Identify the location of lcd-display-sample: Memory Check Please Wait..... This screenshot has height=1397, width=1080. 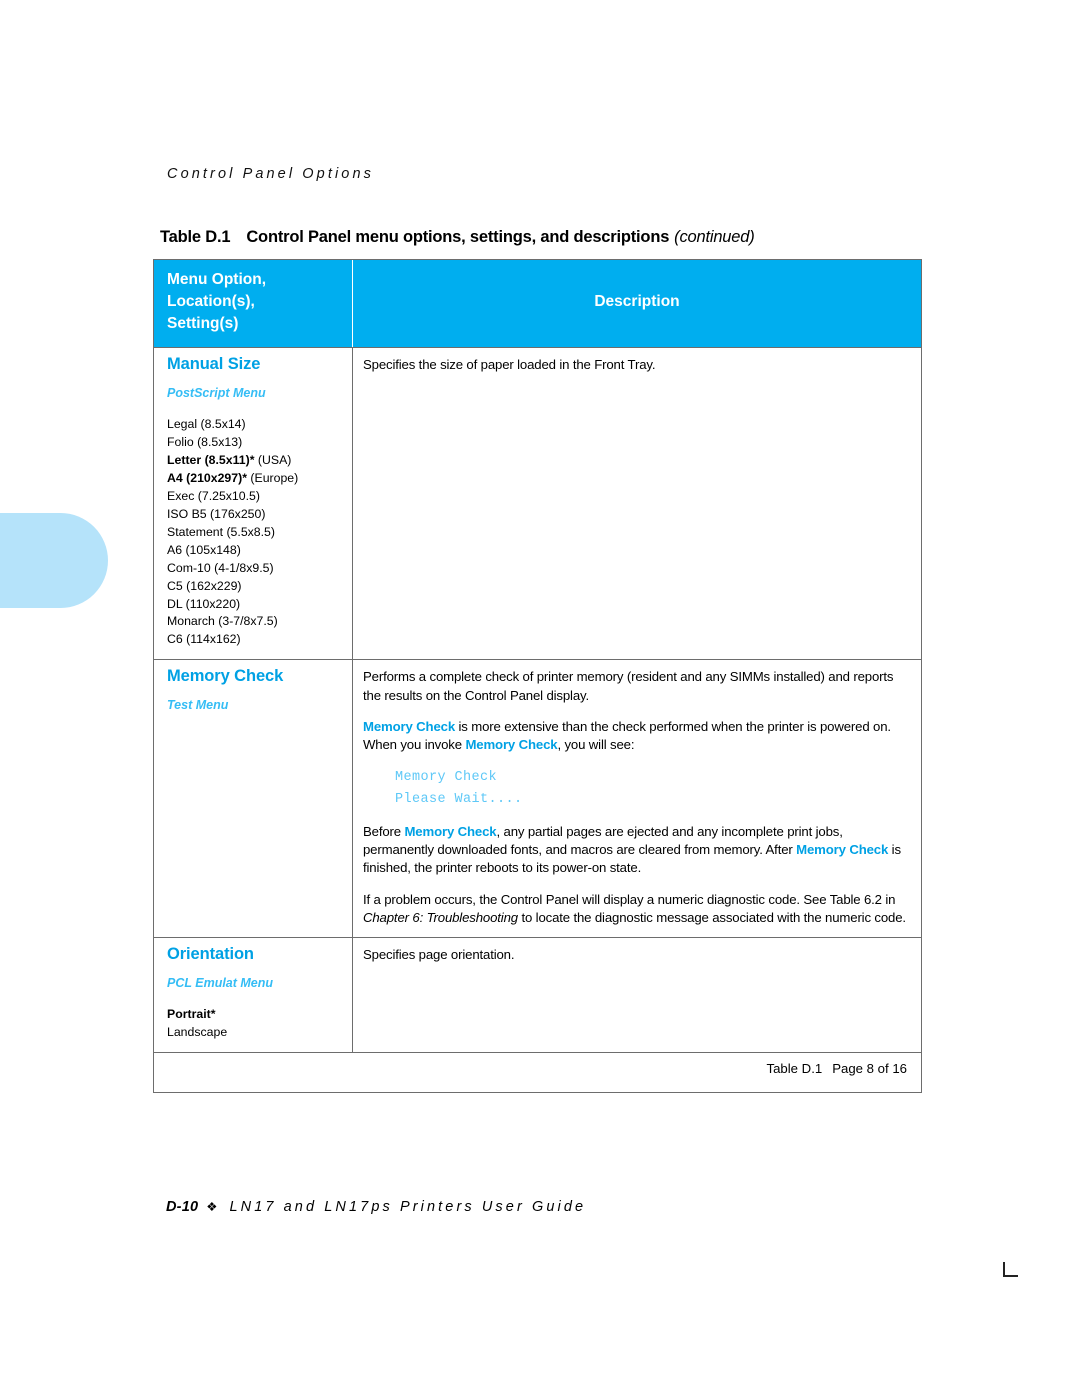
(652, 788).